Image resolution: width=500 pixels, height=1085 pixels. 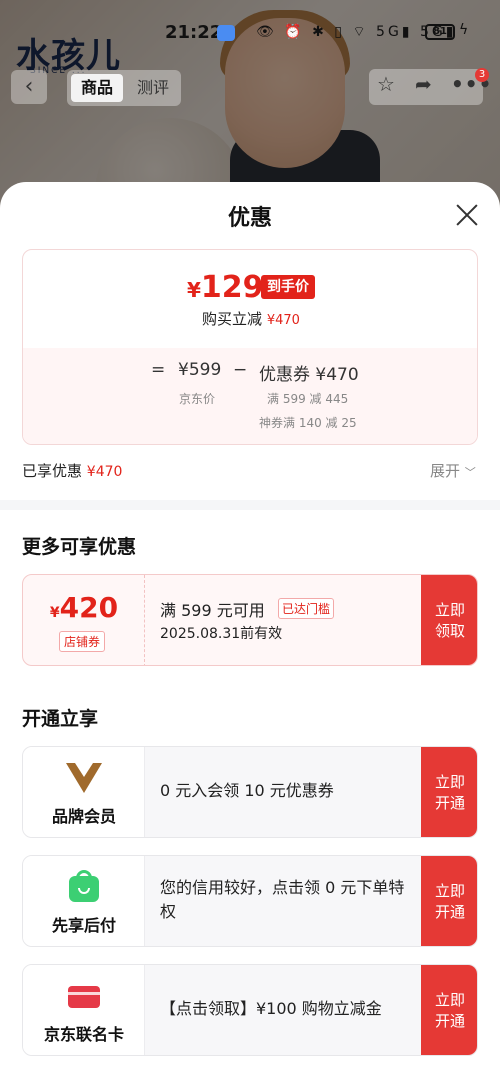 I want to click on coupon-amount-value: 420, so click(x=89, y=607).